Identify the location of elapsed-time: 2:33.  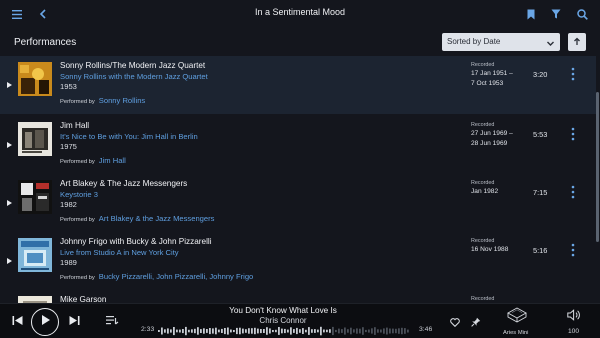
(148, 329).